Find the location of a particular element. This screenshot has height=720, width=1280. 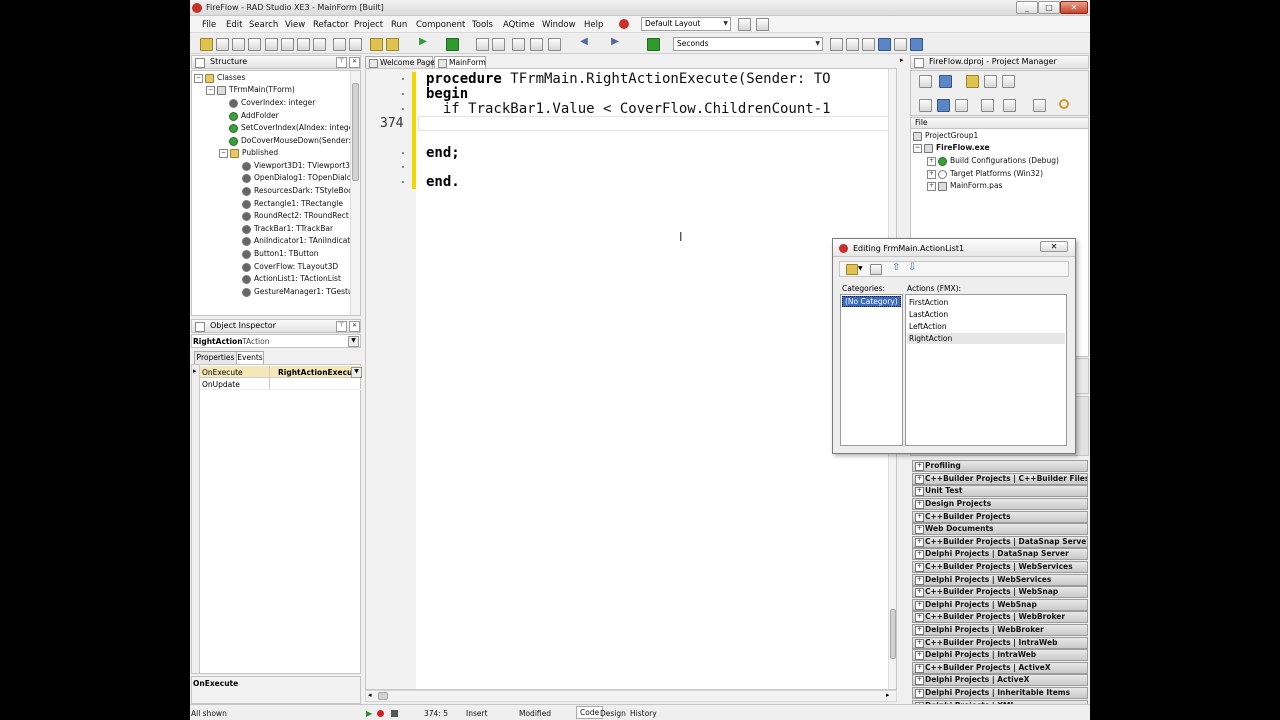

gallery-category: + C++Builder Projects | C++Builder Files is located at coordinates (1000, 479).